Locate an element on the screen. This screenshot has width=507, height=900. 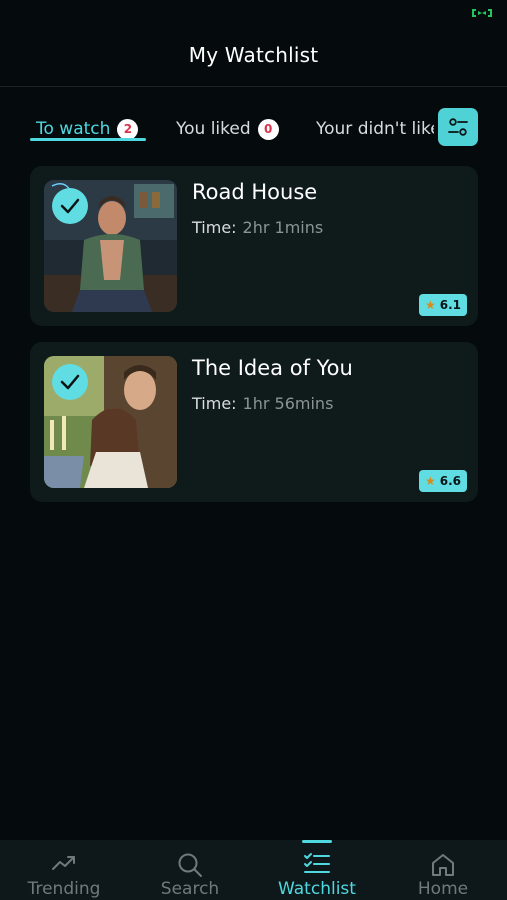
count-badge: 2 is located at coordinates (128, 129).